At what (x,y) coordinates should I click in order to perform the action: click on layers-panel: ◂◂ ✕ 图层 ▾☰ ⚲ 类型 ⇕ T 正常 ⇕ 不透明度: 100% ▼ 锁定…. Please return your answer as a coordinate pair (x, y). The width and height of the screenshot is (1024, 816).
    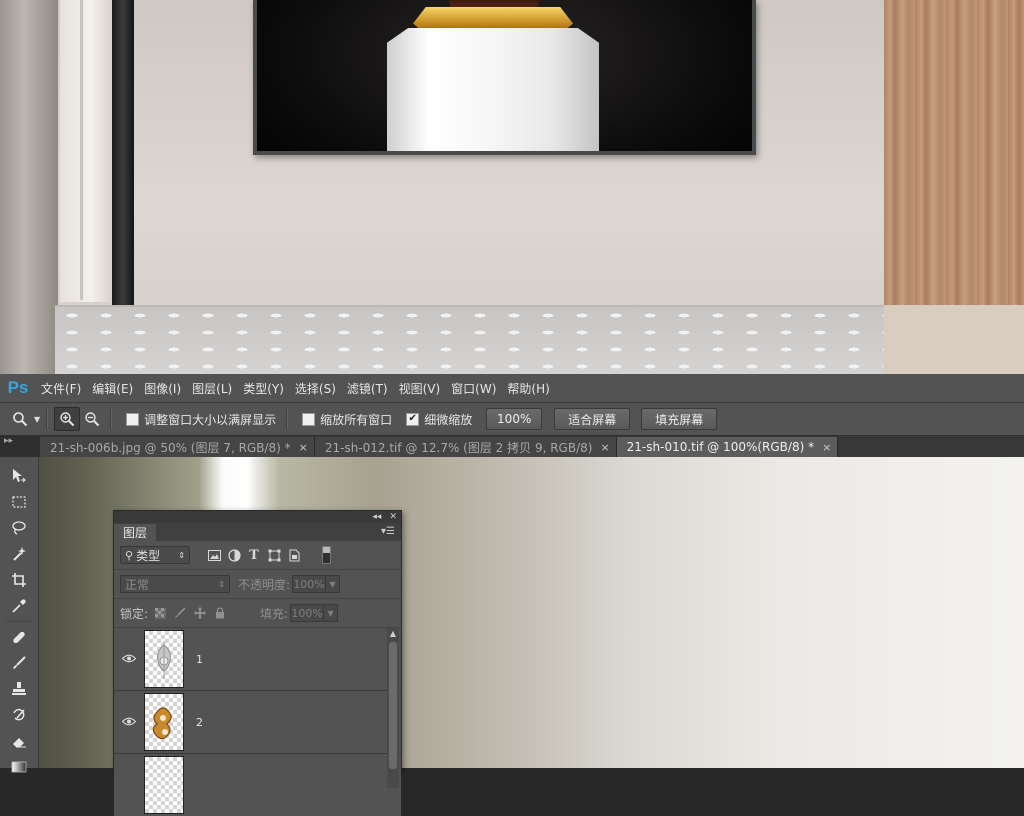
    Looking at the image, I should click on (257, 663).